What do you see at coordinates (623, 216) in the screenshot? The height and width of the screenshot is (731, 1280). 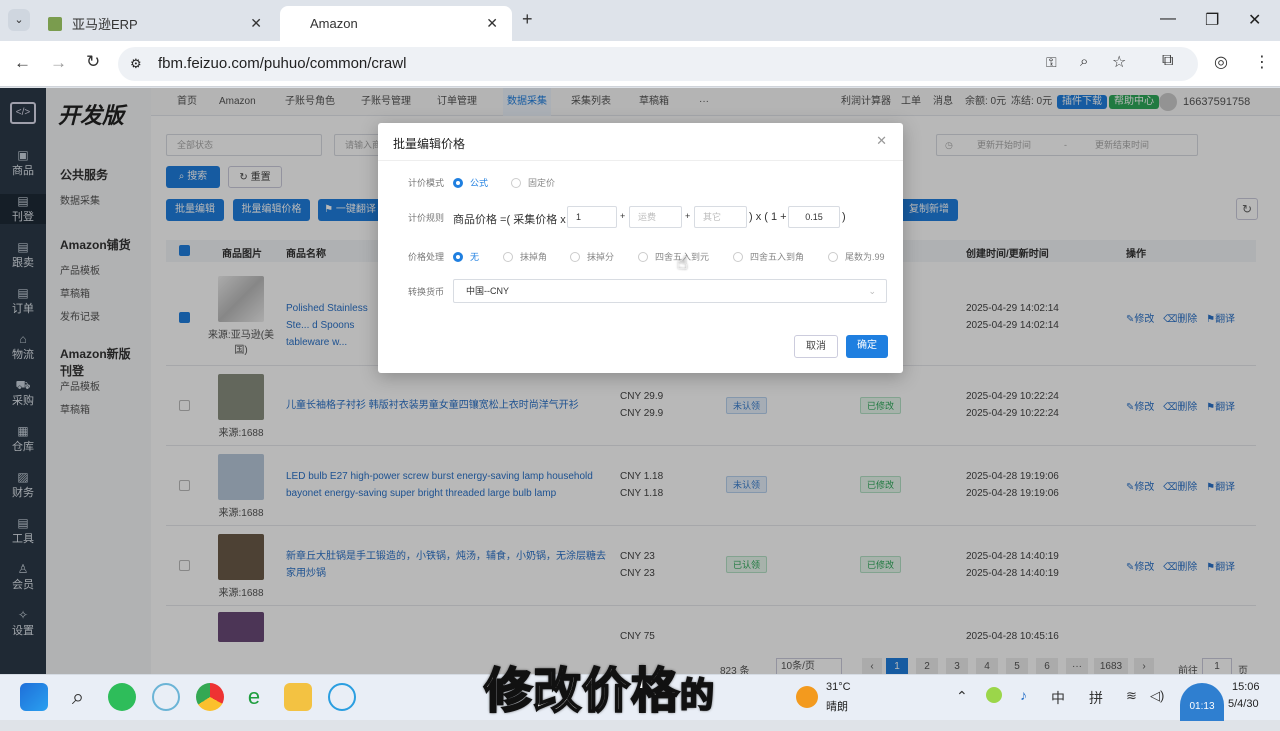 I see `plus-sign-1: +` at bounding box center [623, 216].